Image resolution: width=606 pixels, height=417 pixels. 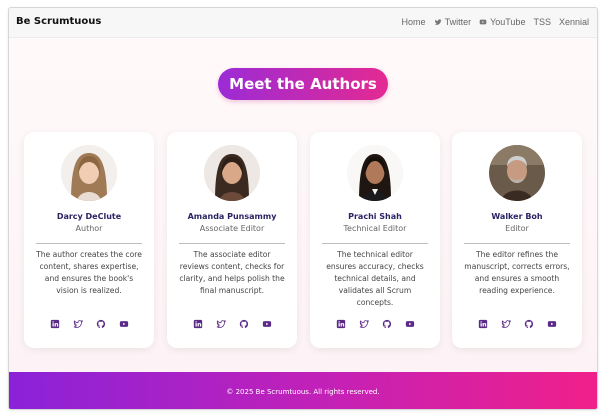 What do you see at coordinates (89, 216) in the screenshot?
I see `author-name: Darcy DeClute` at bounding box center [89, 216].